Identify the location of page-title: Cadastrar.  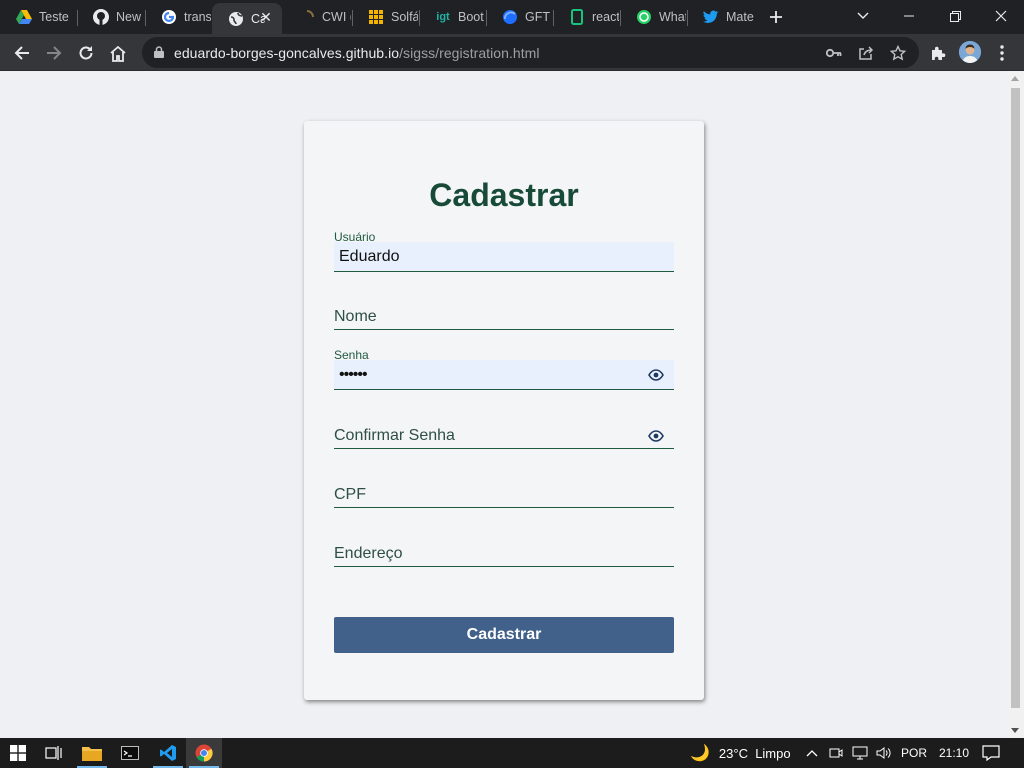
(504, 195).